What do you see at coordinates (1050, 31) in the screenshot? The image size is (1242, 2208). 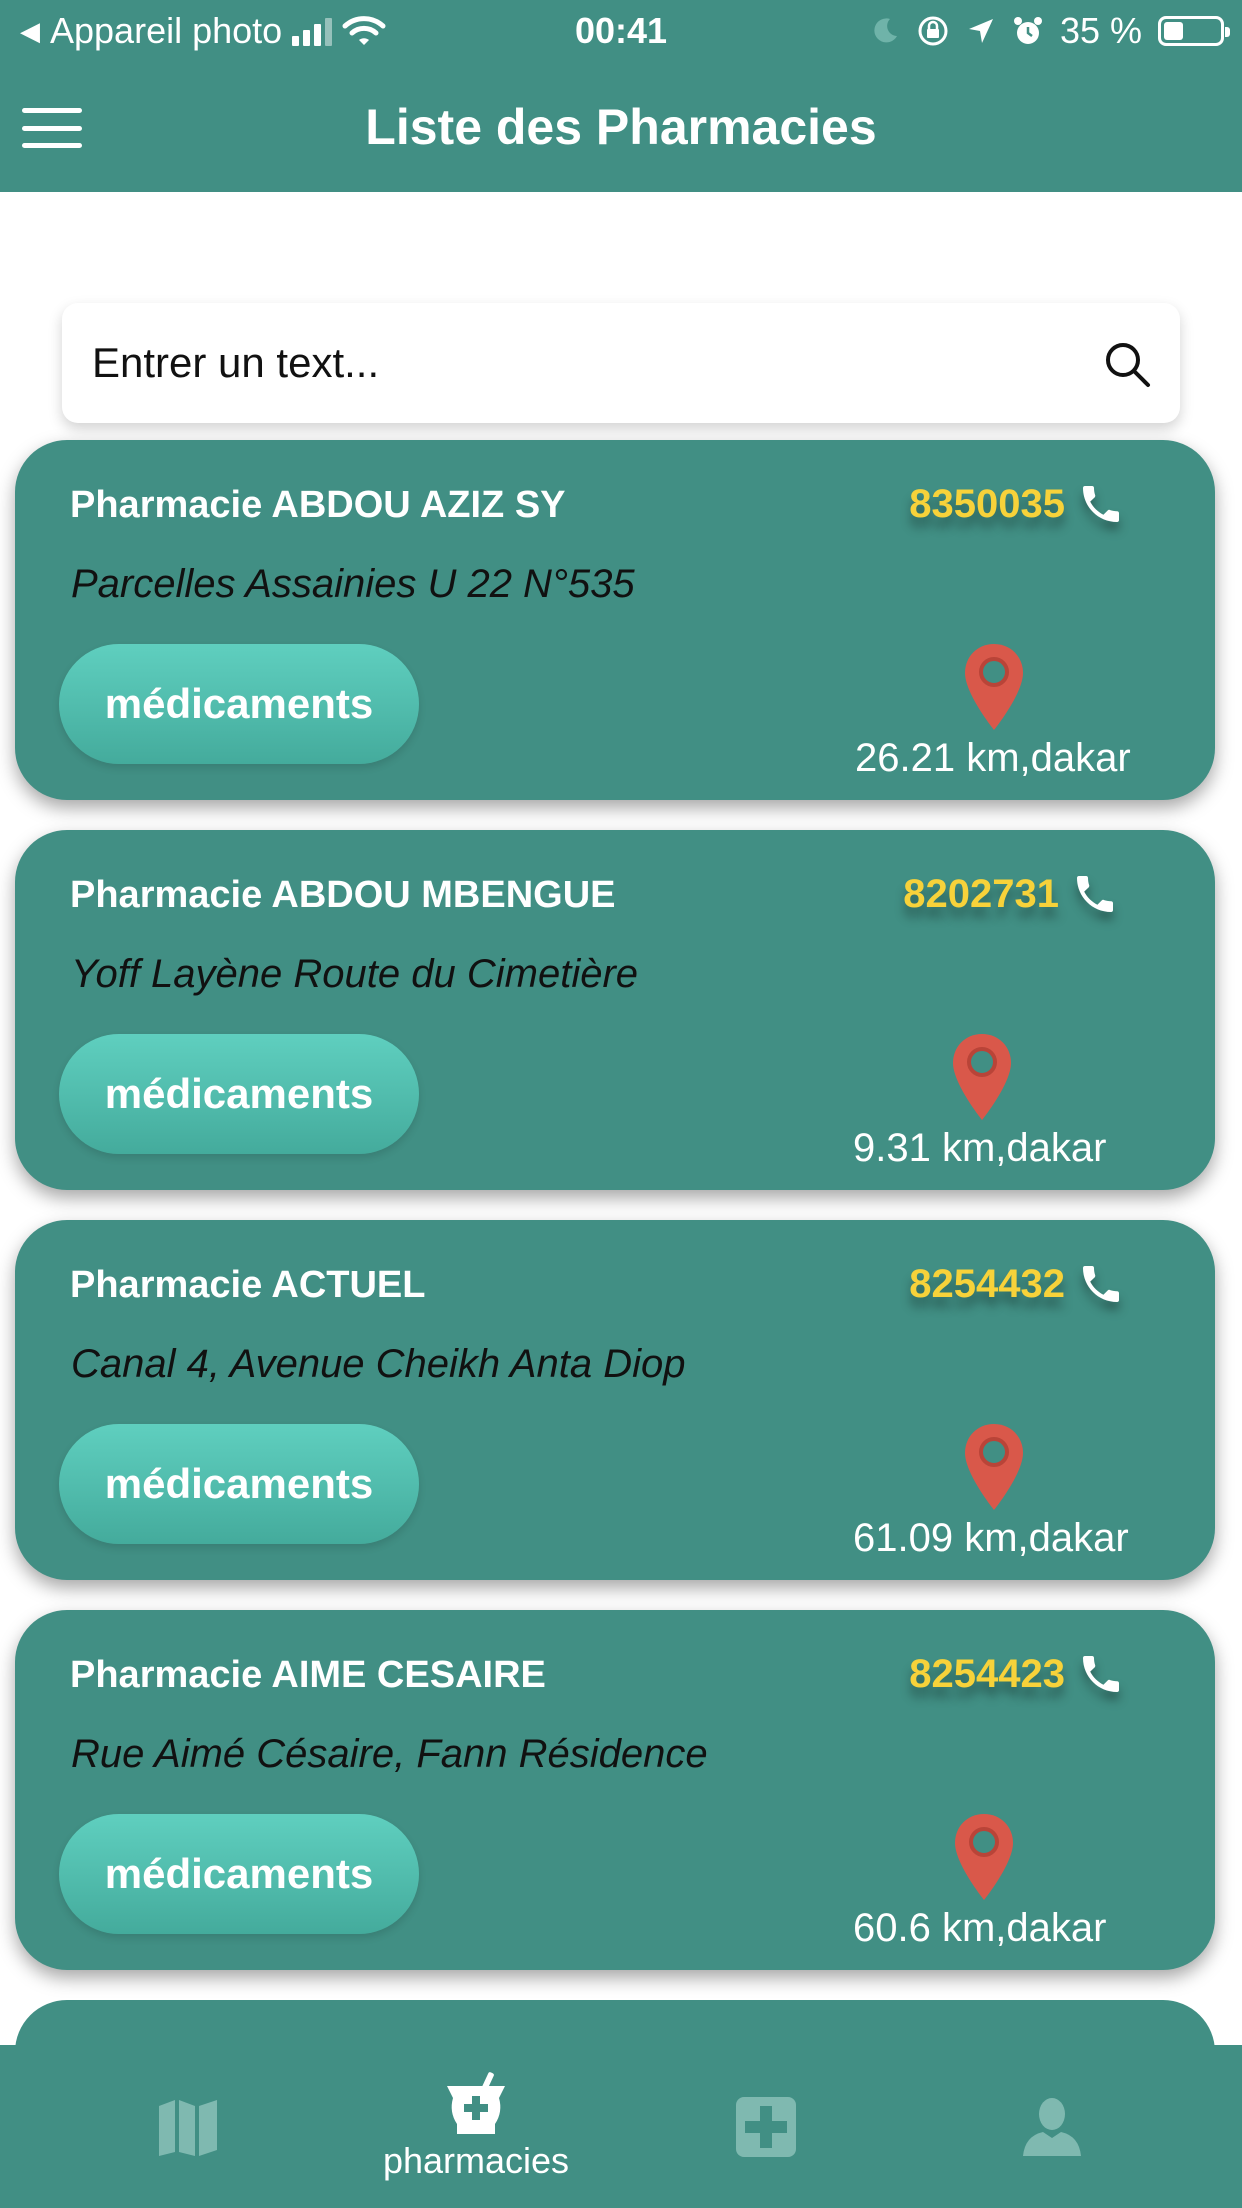 I see `status-right: 35 %` at bounding box center [1050, 31].